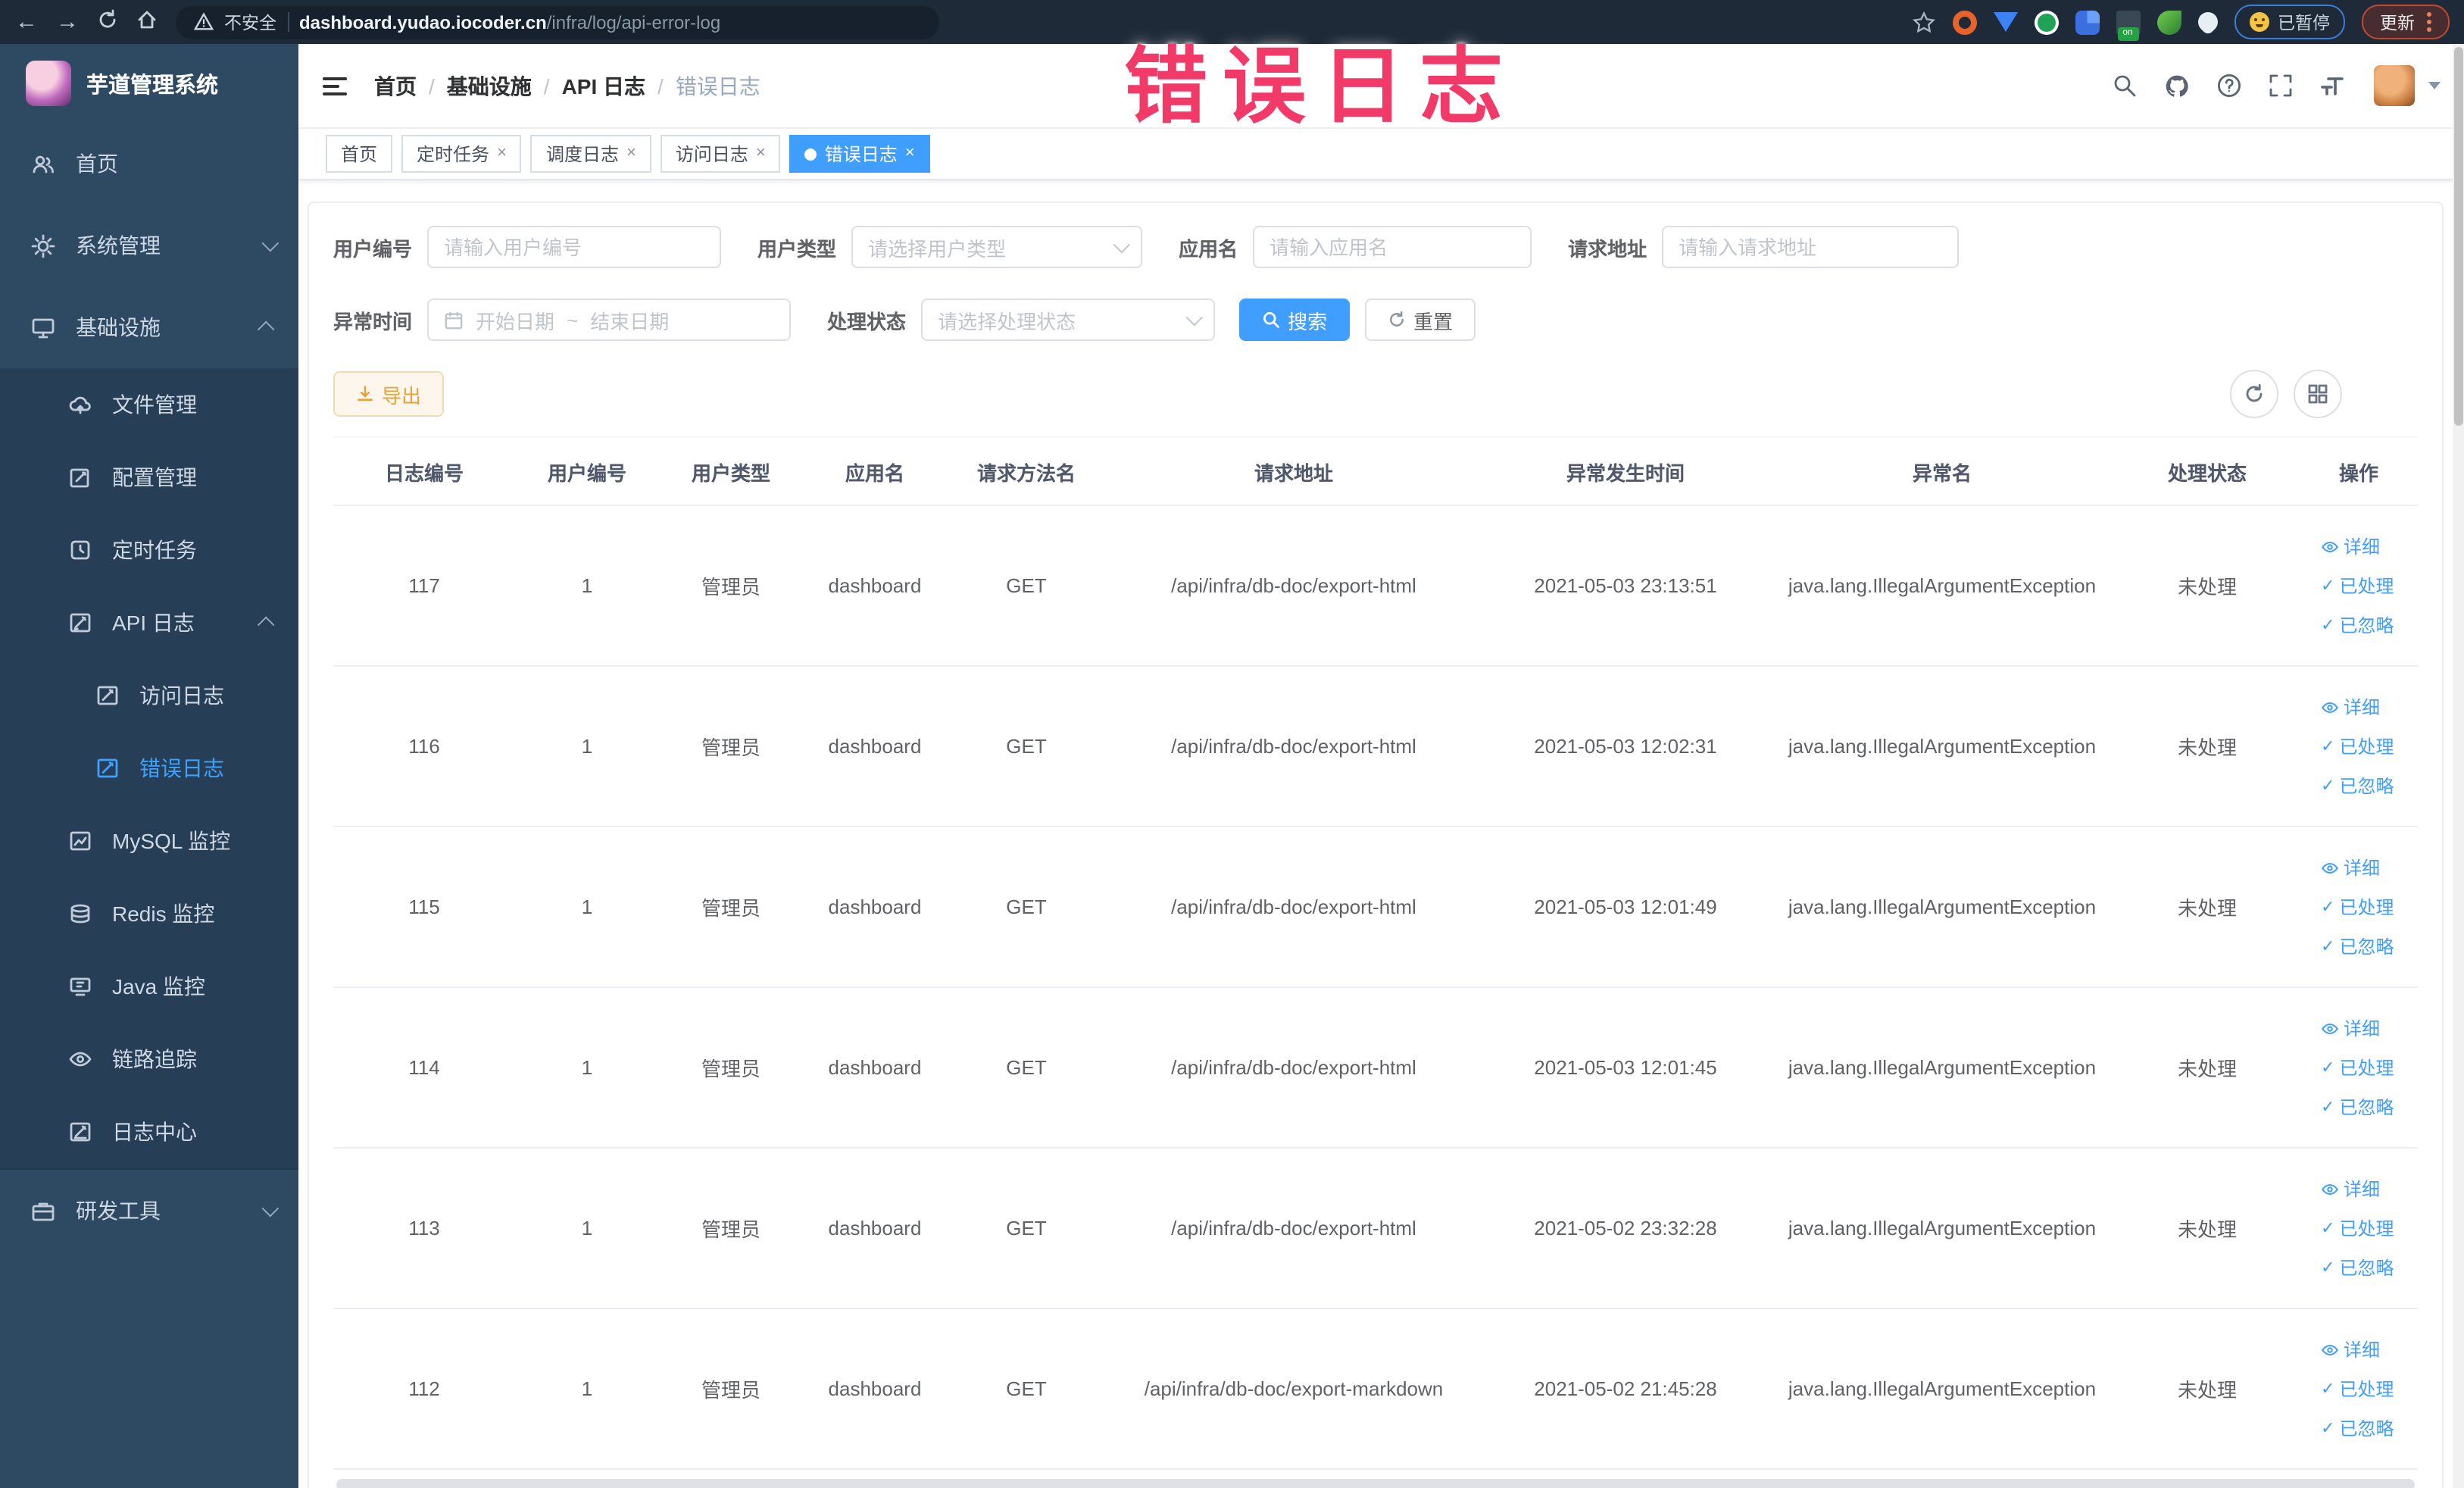  Describe the element at coordinates (2207, 22) in the screenshot. I see `extensions-puzzle-icon` at that location.